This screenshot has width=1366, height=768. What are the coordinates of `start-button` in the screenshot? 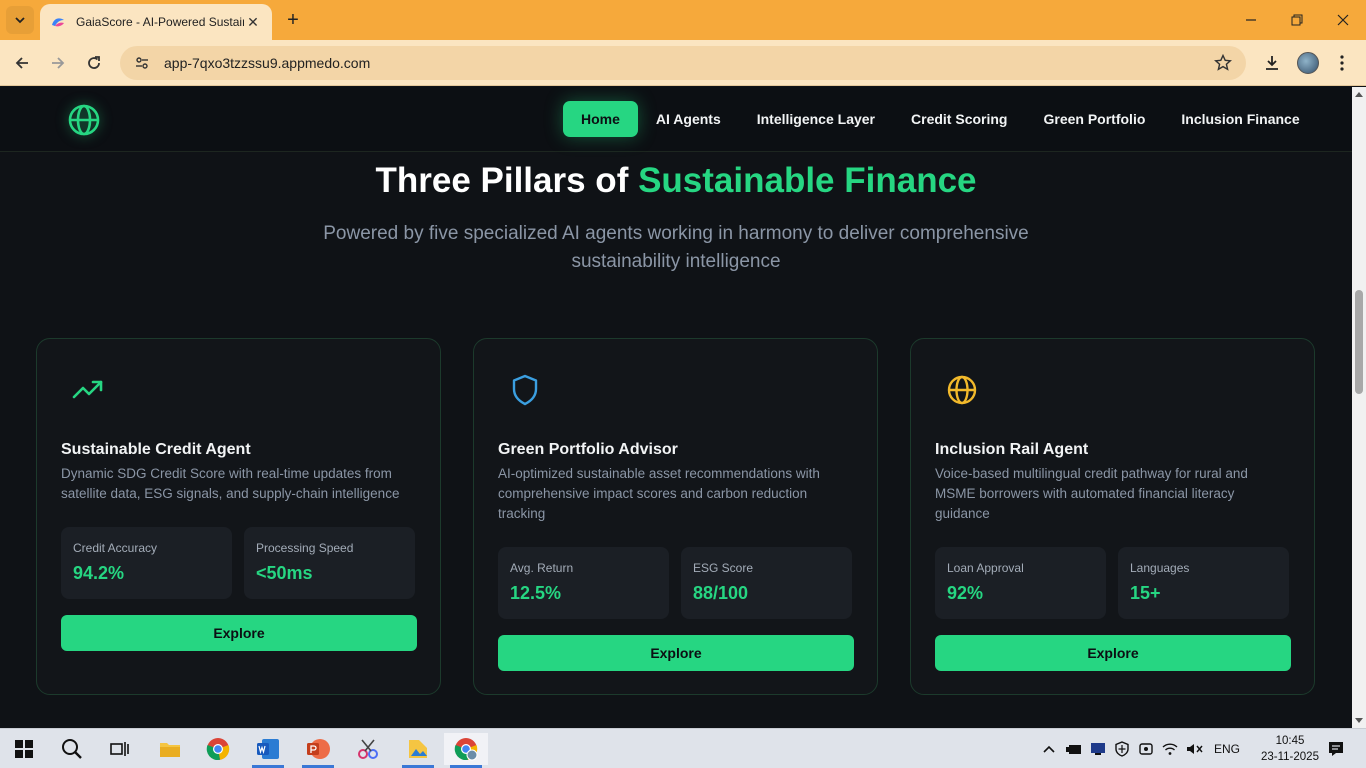 It's located at (24, 749).